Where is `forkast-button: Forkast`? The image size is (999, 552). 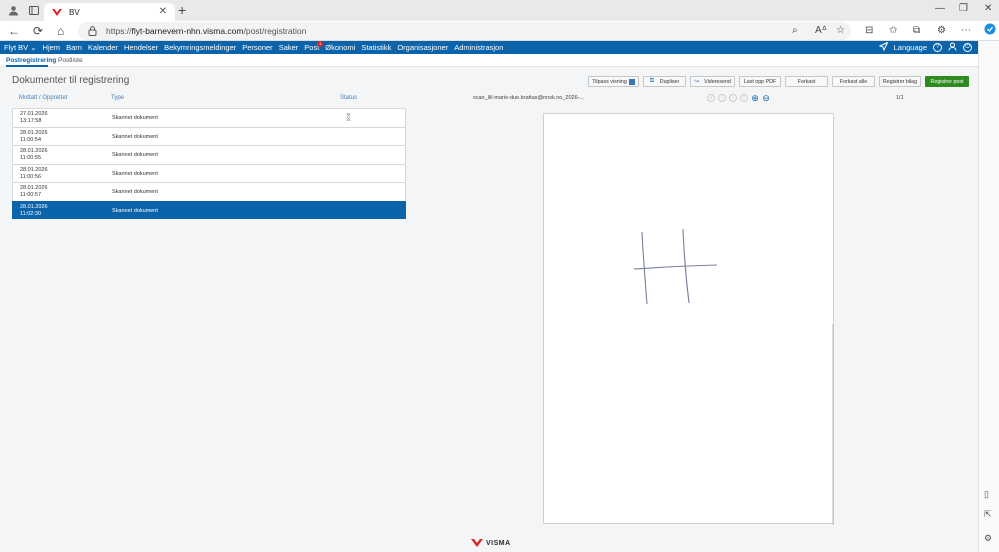 forkast-button: Forkast is located at coordinates (806, 81).